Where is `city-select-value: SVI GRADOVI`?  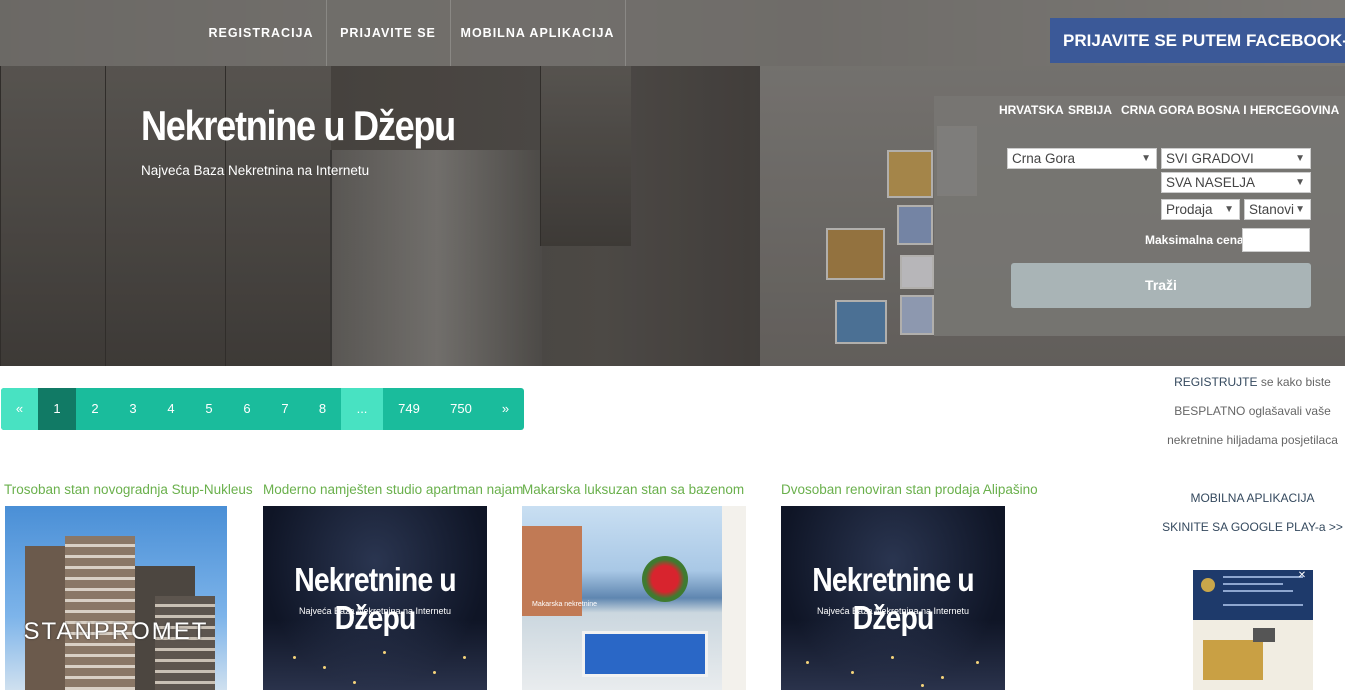 city-select-value: SVI GRADOVI is located at coordinates (1210, 158).